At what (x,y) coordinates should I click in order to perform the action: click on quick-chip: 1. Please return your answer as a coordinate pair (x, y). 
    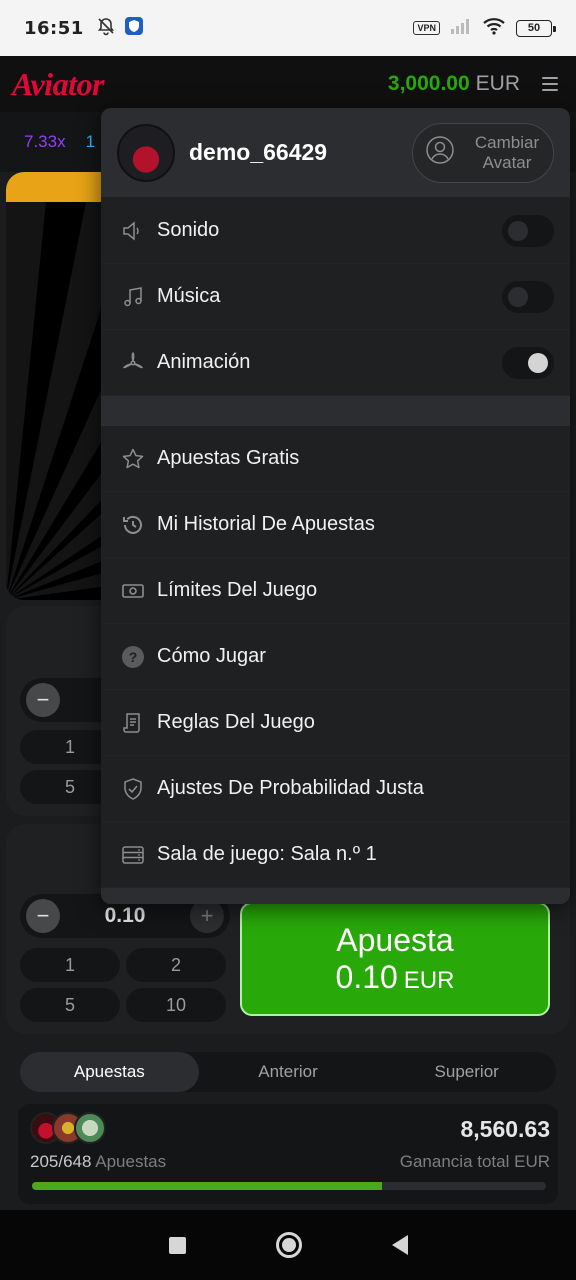
    Looking at the image, I should click on (70, 965).